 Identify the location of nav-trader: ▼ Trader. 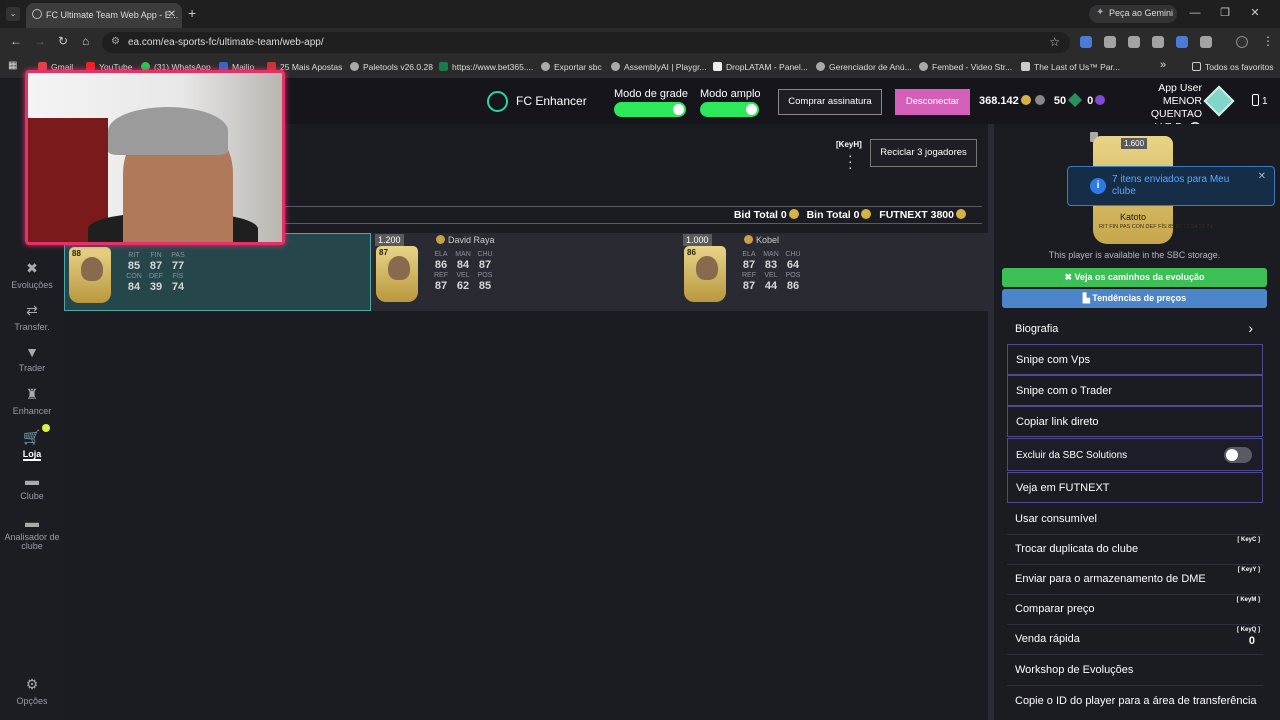
(32, 358).